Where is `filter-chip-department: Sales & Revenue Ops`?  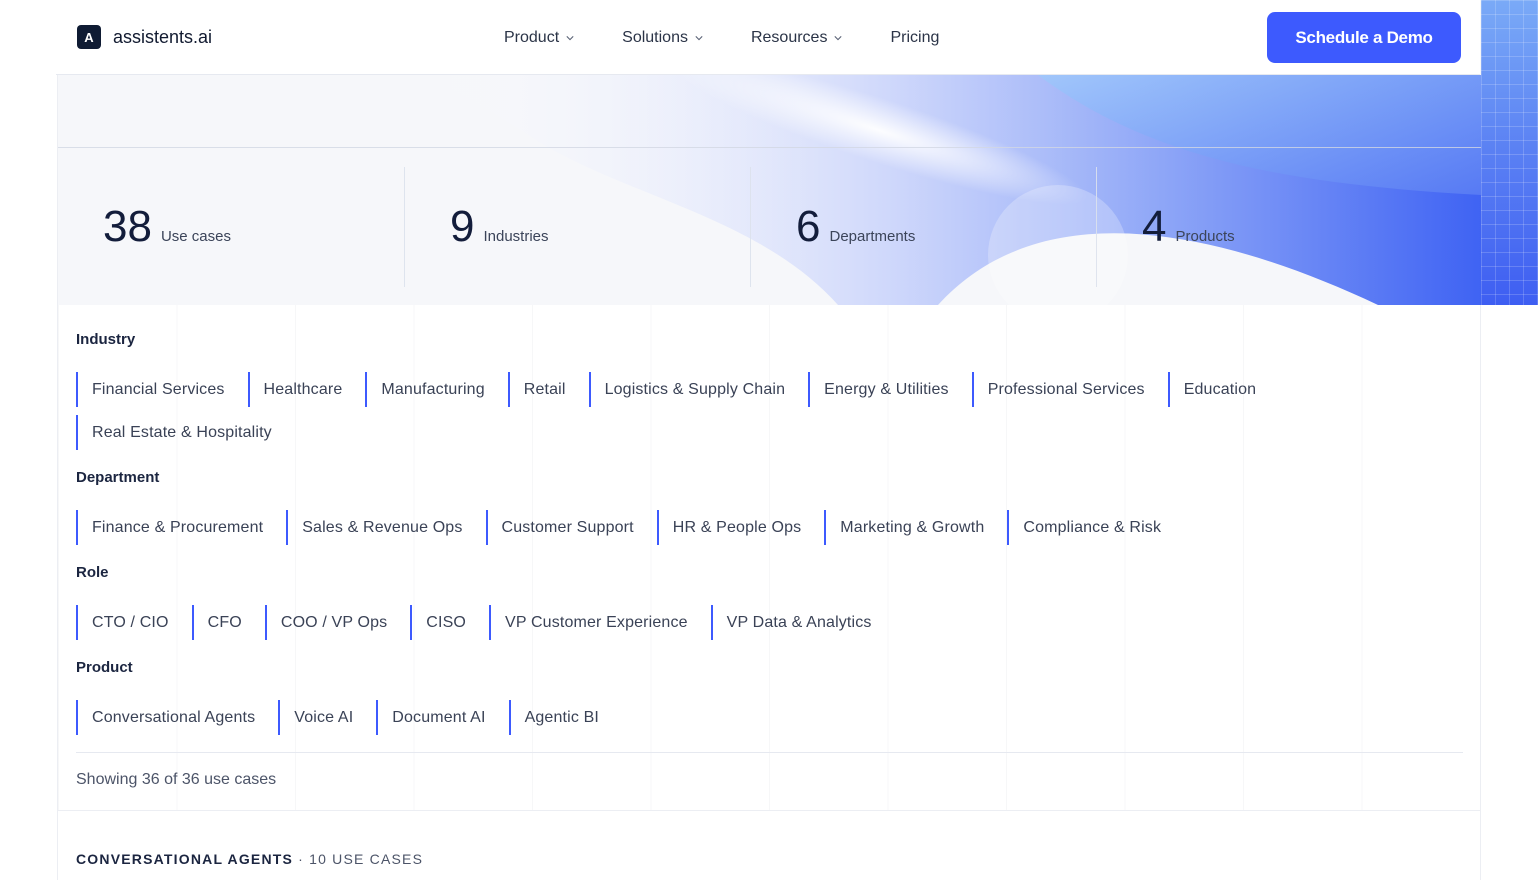 filter-chip-department: Sales & Revenue Ops is located at coordinates (385, 527).